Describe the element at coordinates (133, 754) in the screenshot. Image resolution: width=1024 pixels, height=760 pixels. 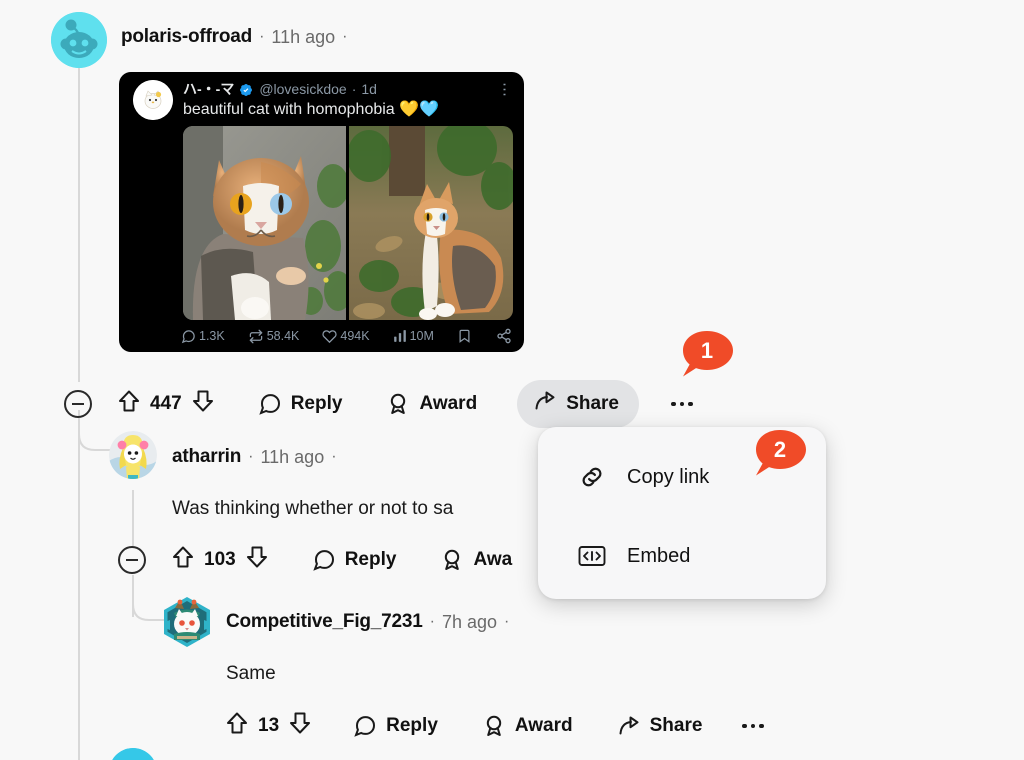
I see `avatar-next-comment-partial` at that location.